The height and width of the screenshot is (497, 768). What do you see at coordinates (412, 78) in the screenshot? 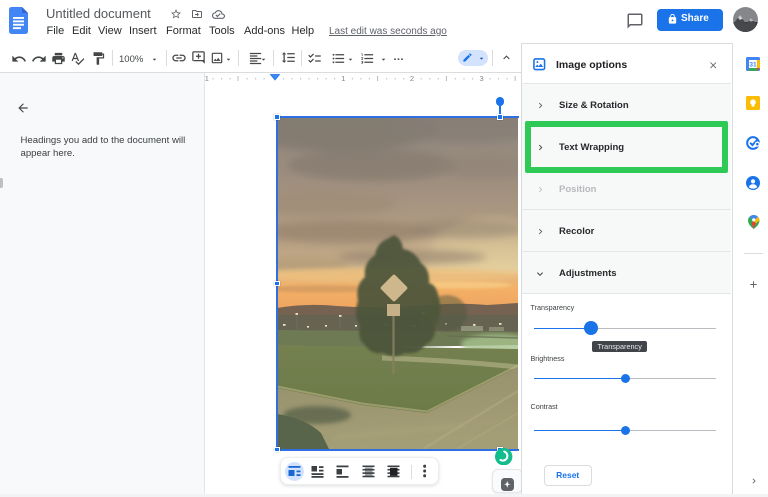
I see `svg-text: 2` at bounding box center [412, 78].